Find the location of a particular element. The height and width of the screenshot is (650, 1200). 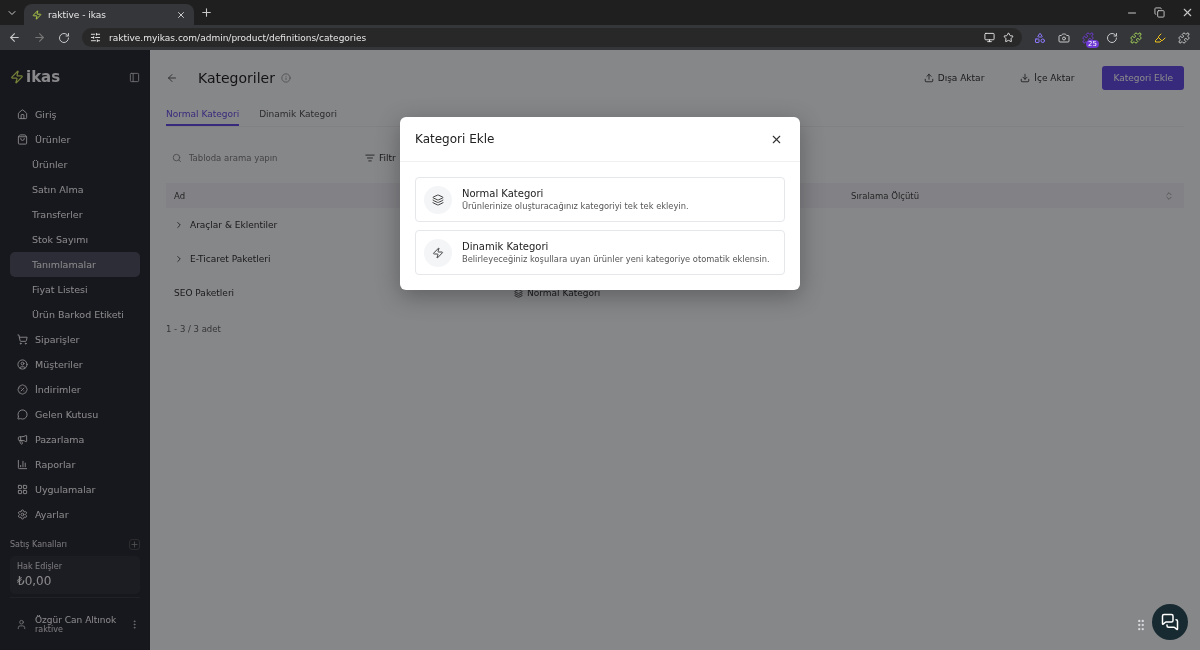

new-tab-icon is located at coordinates (206, 12).